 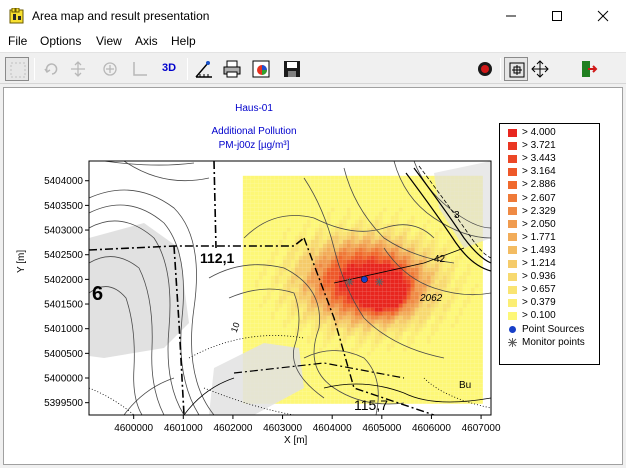 What do you see at coordinates (540, 69) in the screenshot?
I see `full-extent-button` at bounding box center [540, 69].